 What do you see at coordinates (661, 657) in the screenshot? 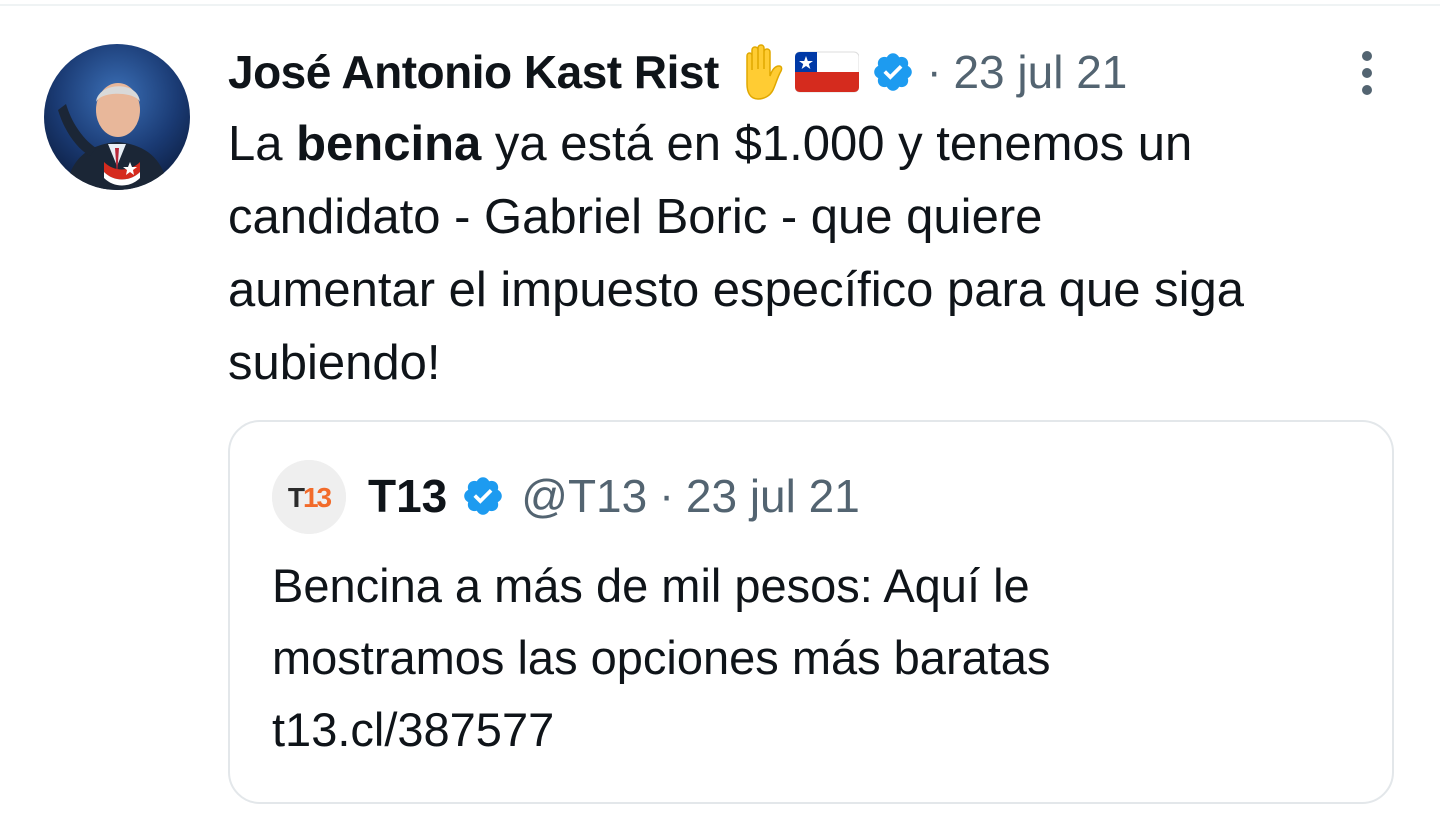
I see `quoted-text-line-2: mostramos las opciones más baratas` at bounding box center [661, 657].